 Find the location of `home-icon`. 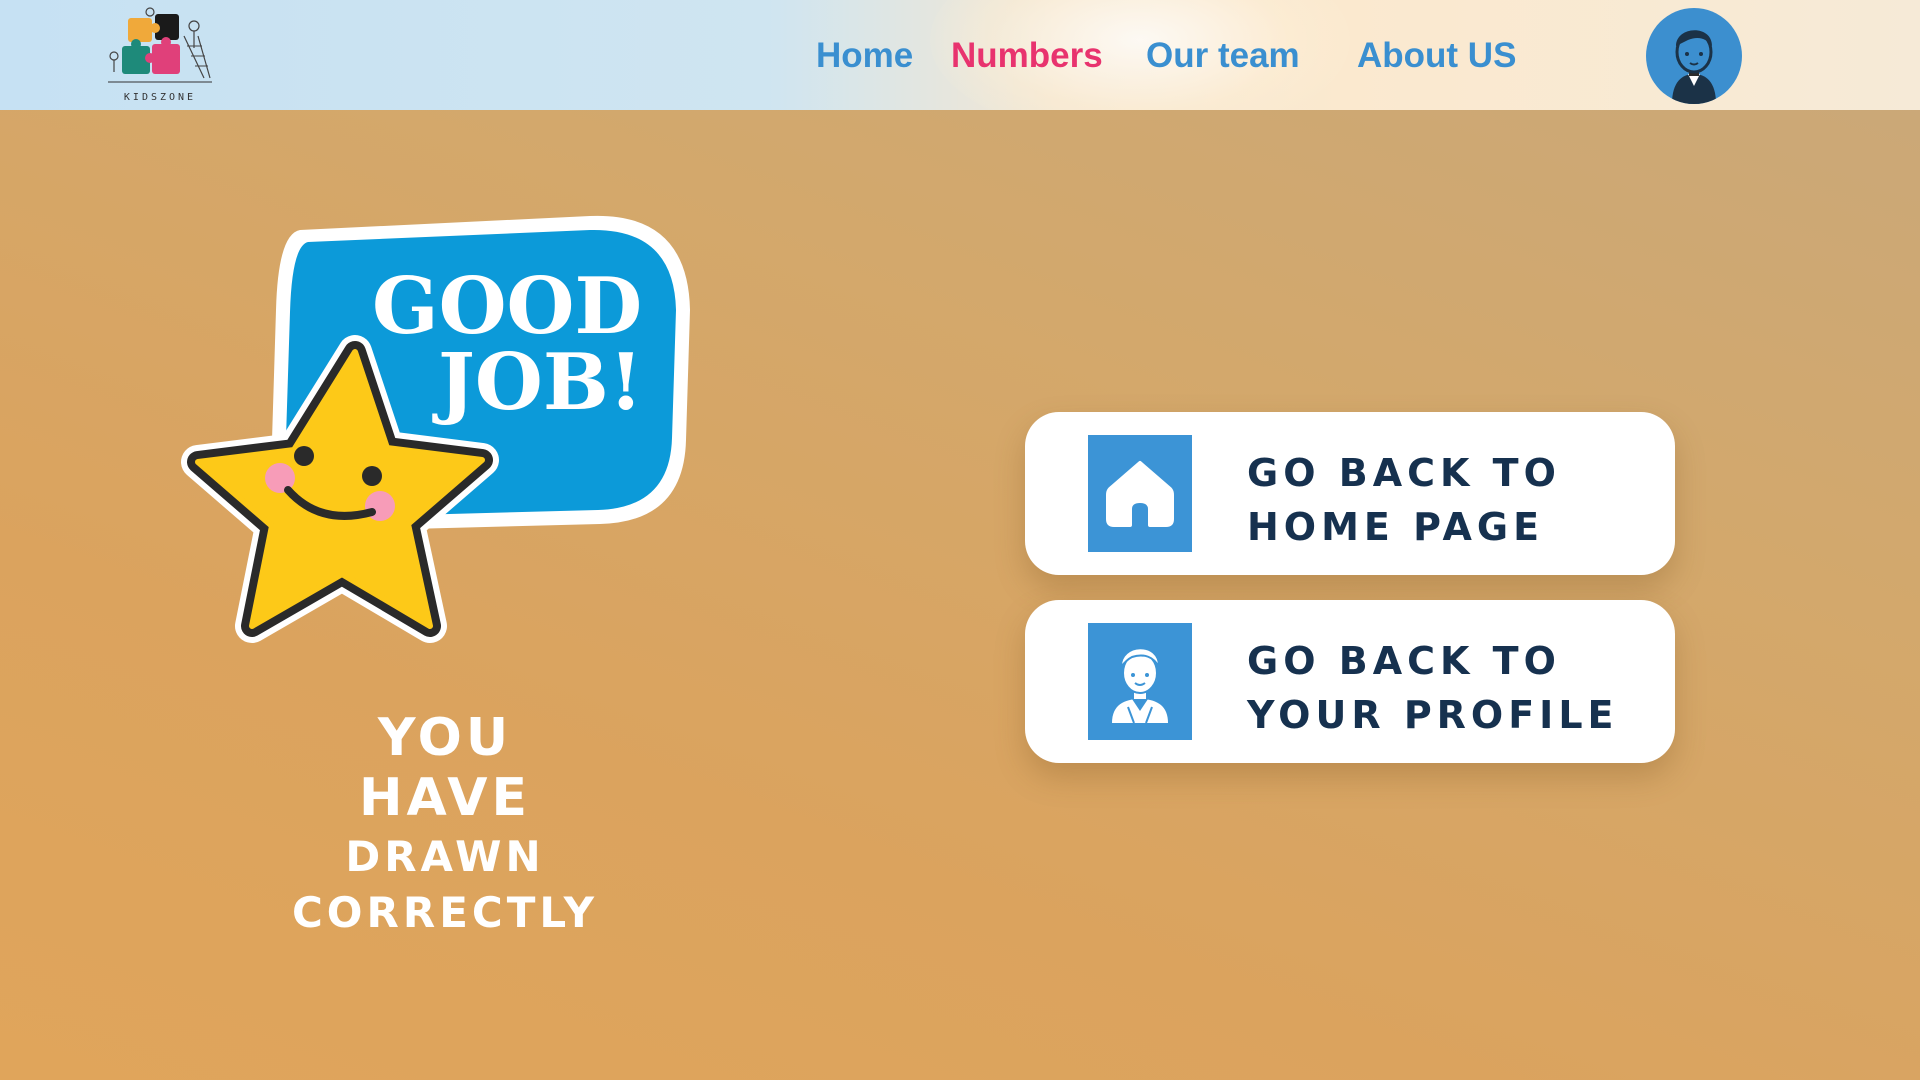

home-icon is located at coordinates (1140, 494).